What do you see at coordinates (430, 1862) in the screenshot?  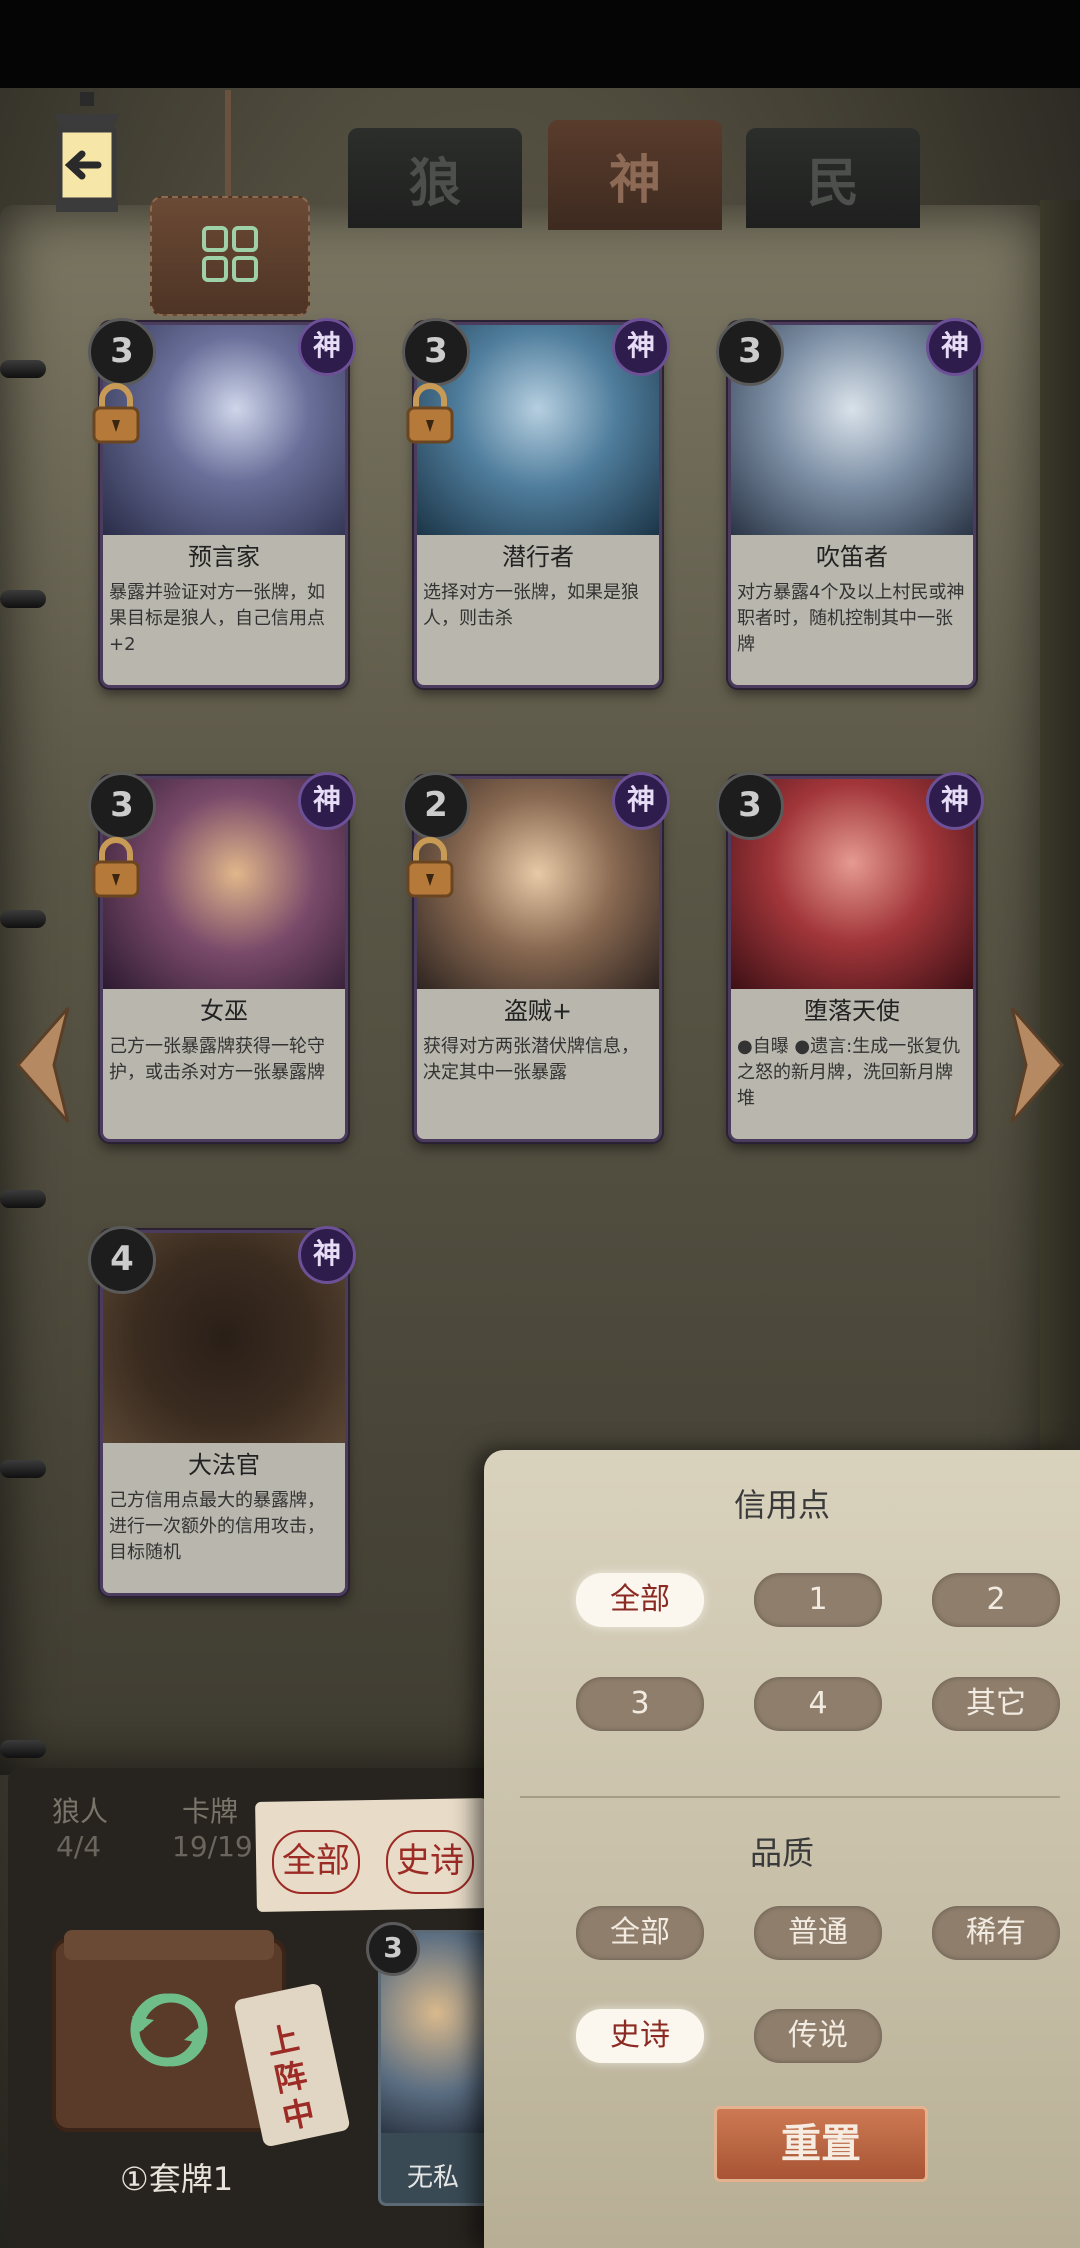 I see `quick-filter-epic: 史诗` at bounding box center [430, 1862].